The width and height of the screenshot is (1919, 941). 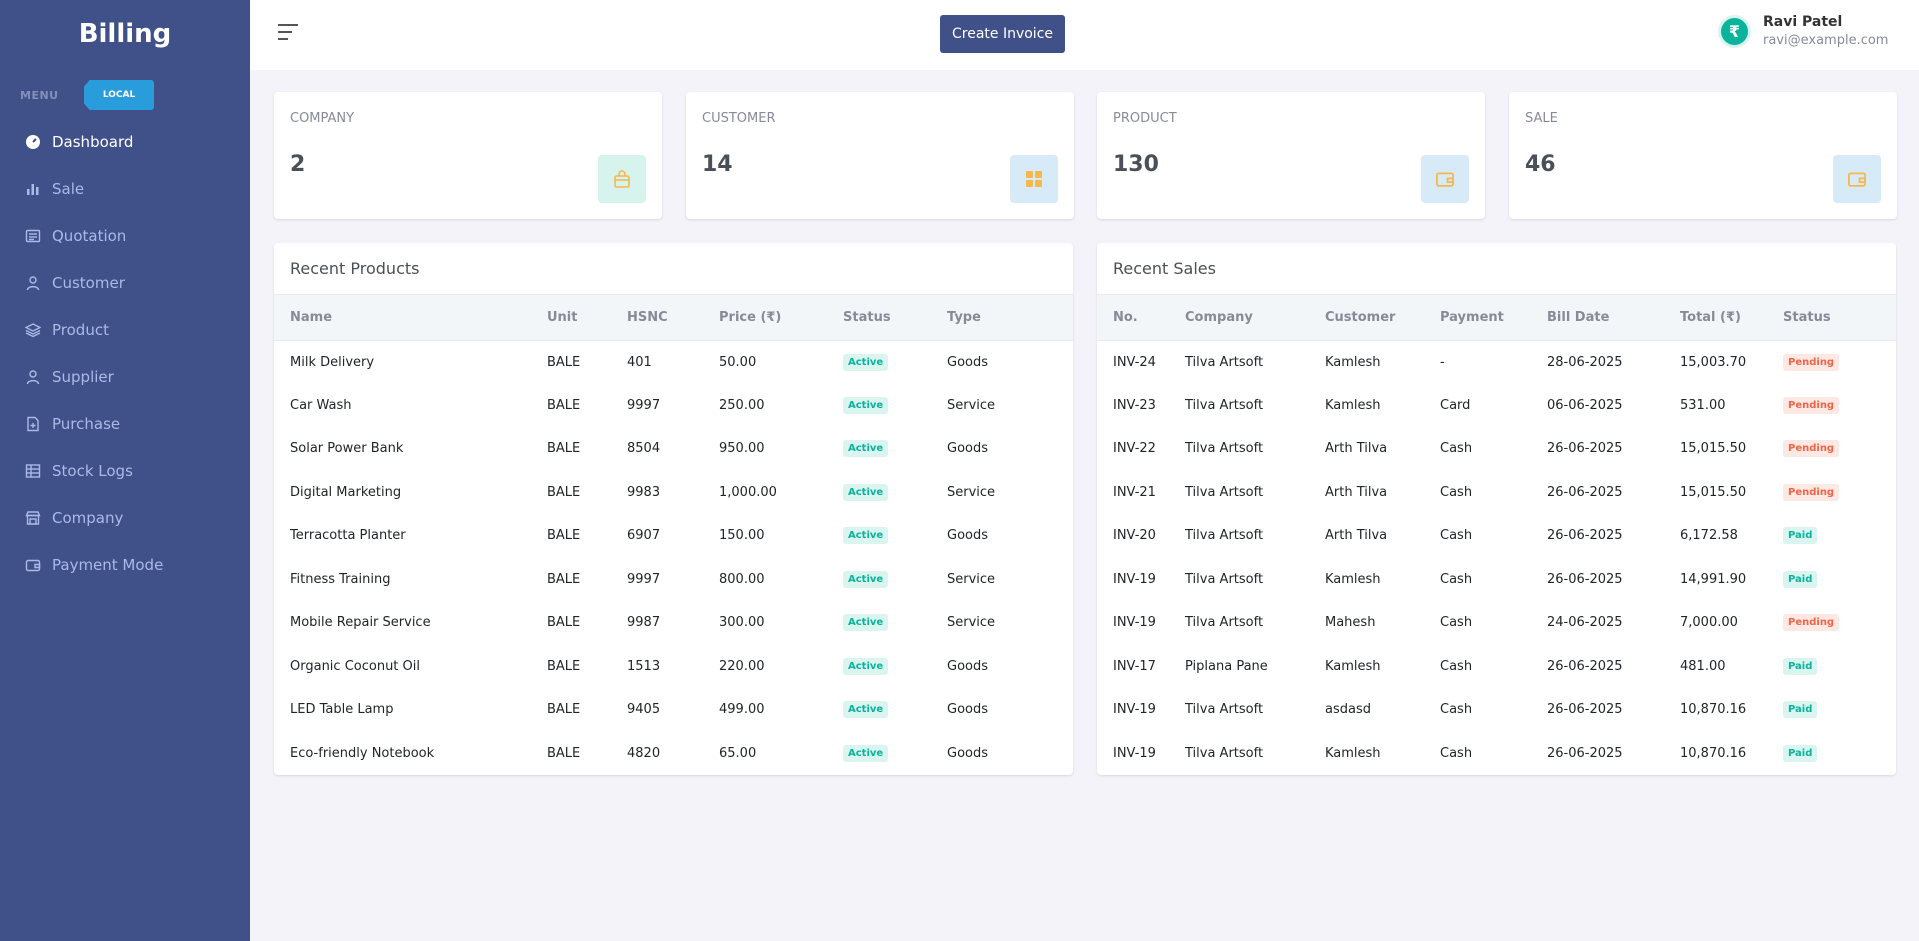 What do you see at coordinates (1010, 318) in the screenshot?
I see `column-header-type: Type` at bounding box center [1010, 318].